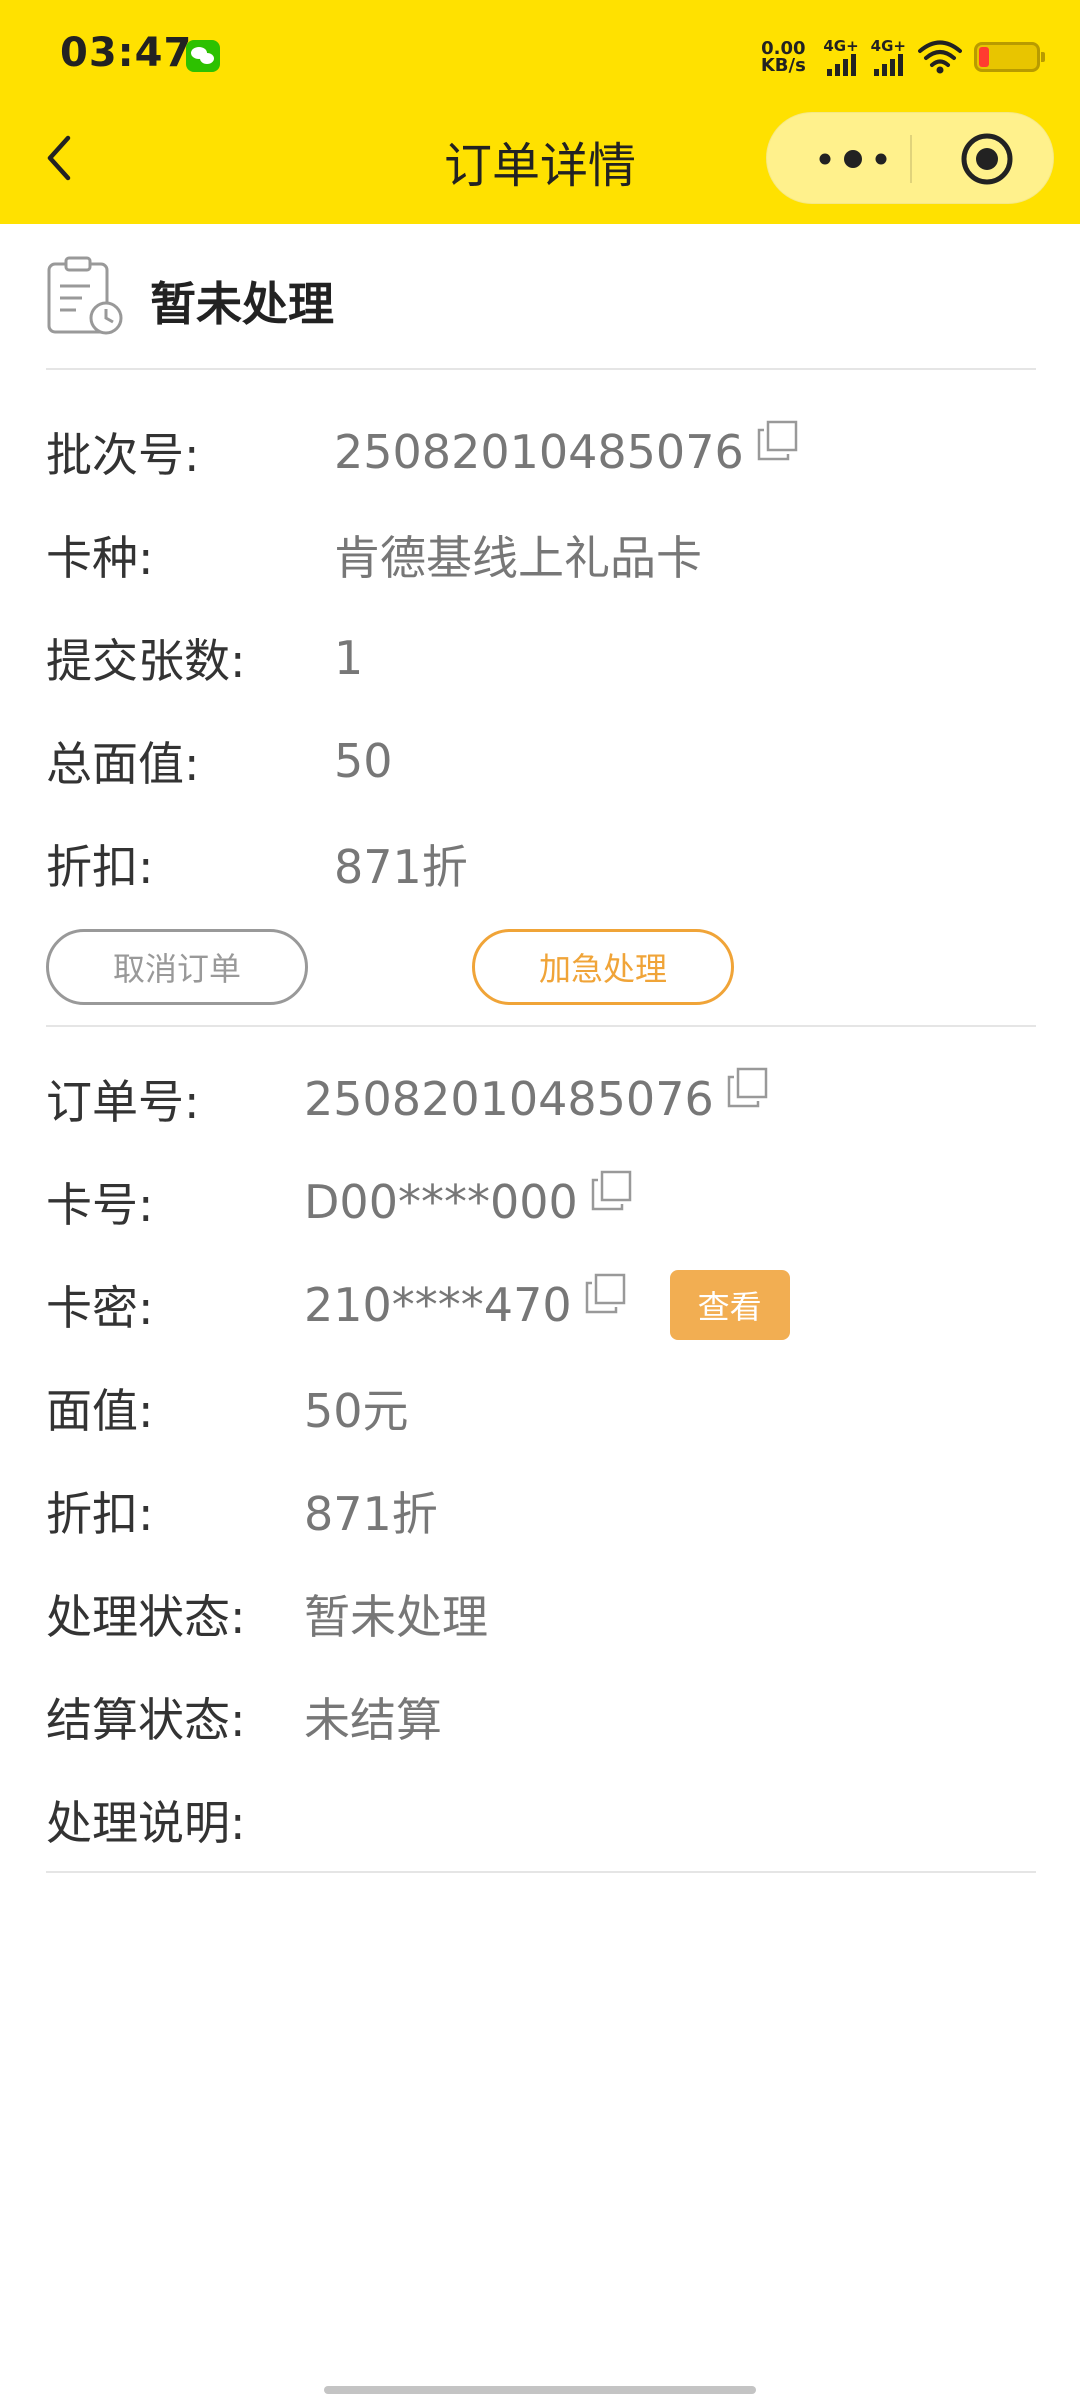  I want to click on order-no-row: 订单号: 25082010485076, so click(541, 1098).